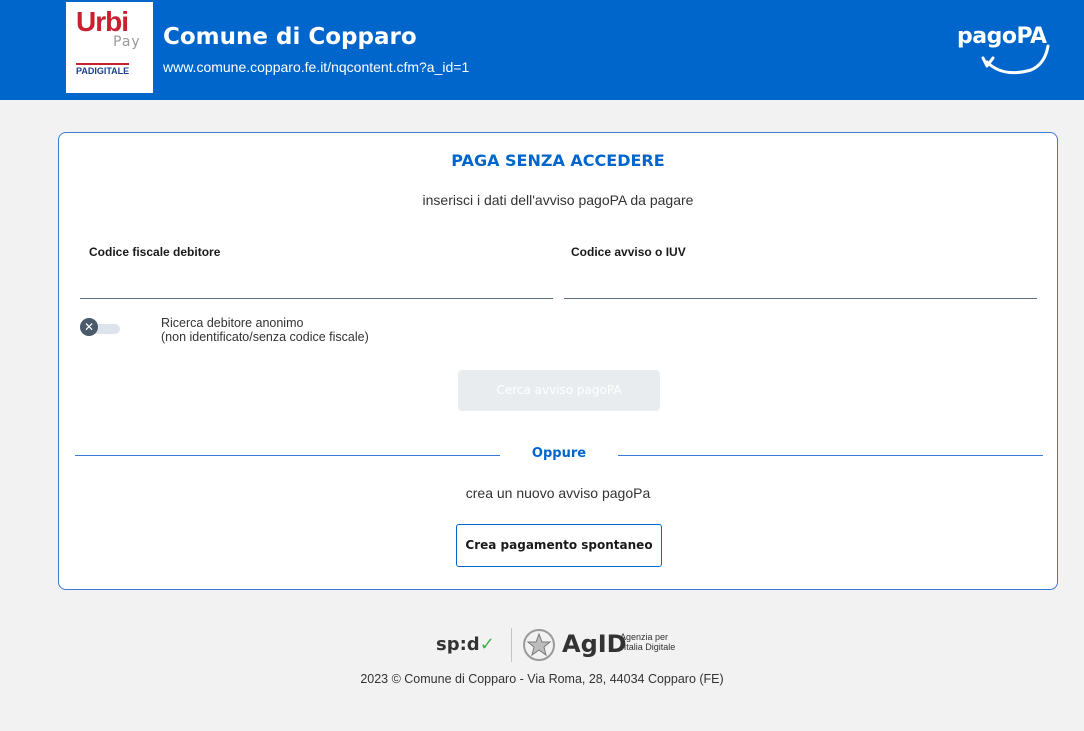  I want to click on crea-pagamento-button: Crea pagamento spontaneo, so click(559, 545).